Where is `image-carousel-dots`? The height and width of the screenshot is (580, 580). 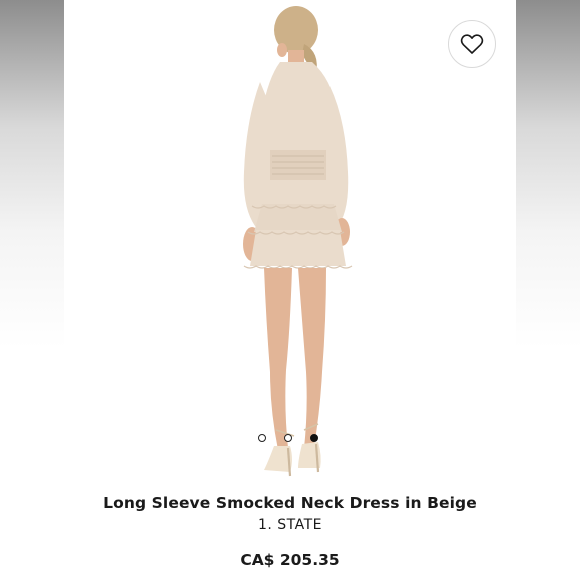 image-carousel-dots is located at coordinates (288, 438).